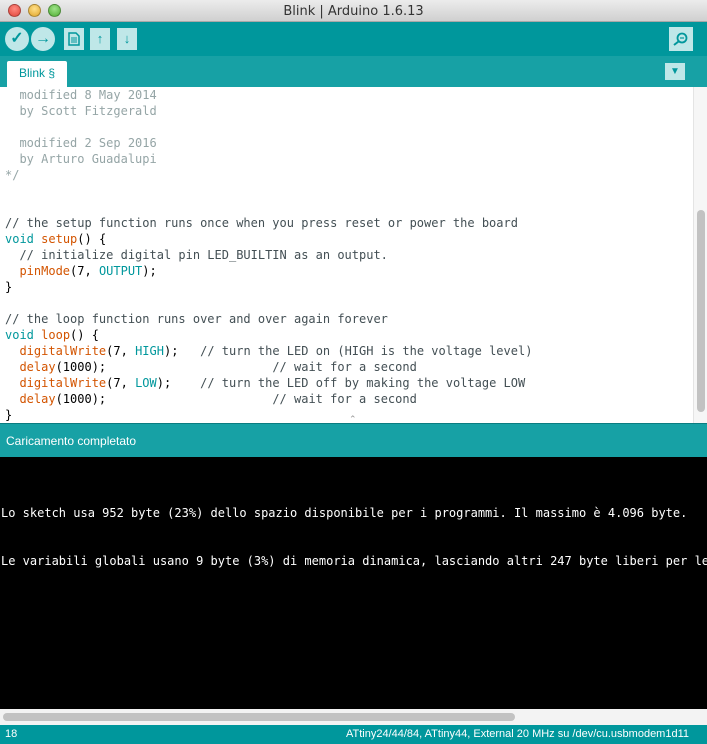 The image size is (707, 744). I want to click on magnifier-icon, so click(680, 39).